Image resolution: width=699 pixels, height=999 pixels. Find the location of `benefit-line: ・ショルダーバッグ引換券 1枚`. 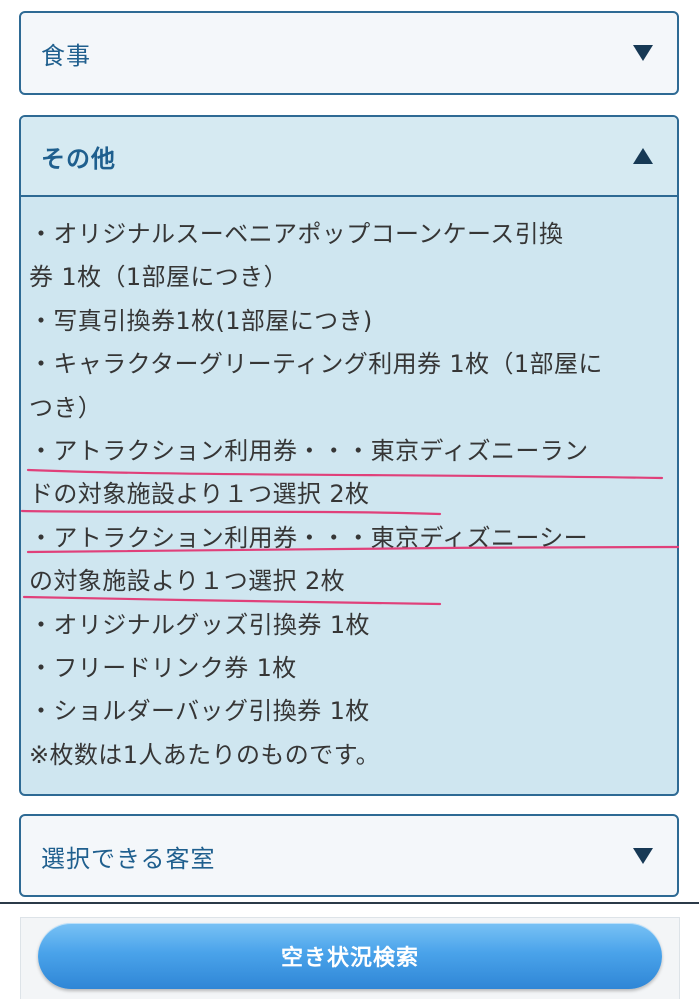

benefit-line: ・ショルダーバッグ引換券 1枚 is located at coordinates (199, 711).